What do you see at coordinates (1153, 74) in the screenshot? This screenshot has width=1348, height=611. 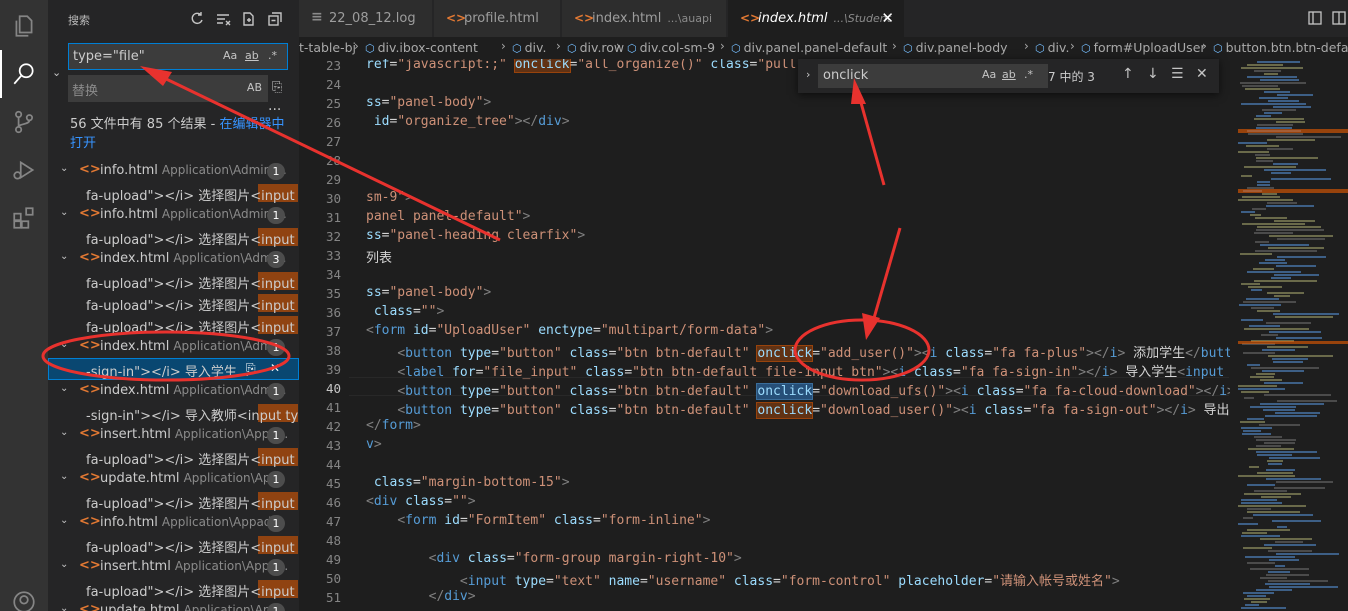 I see `next-match-icon: ↓` at bounding box center [1153, 74].